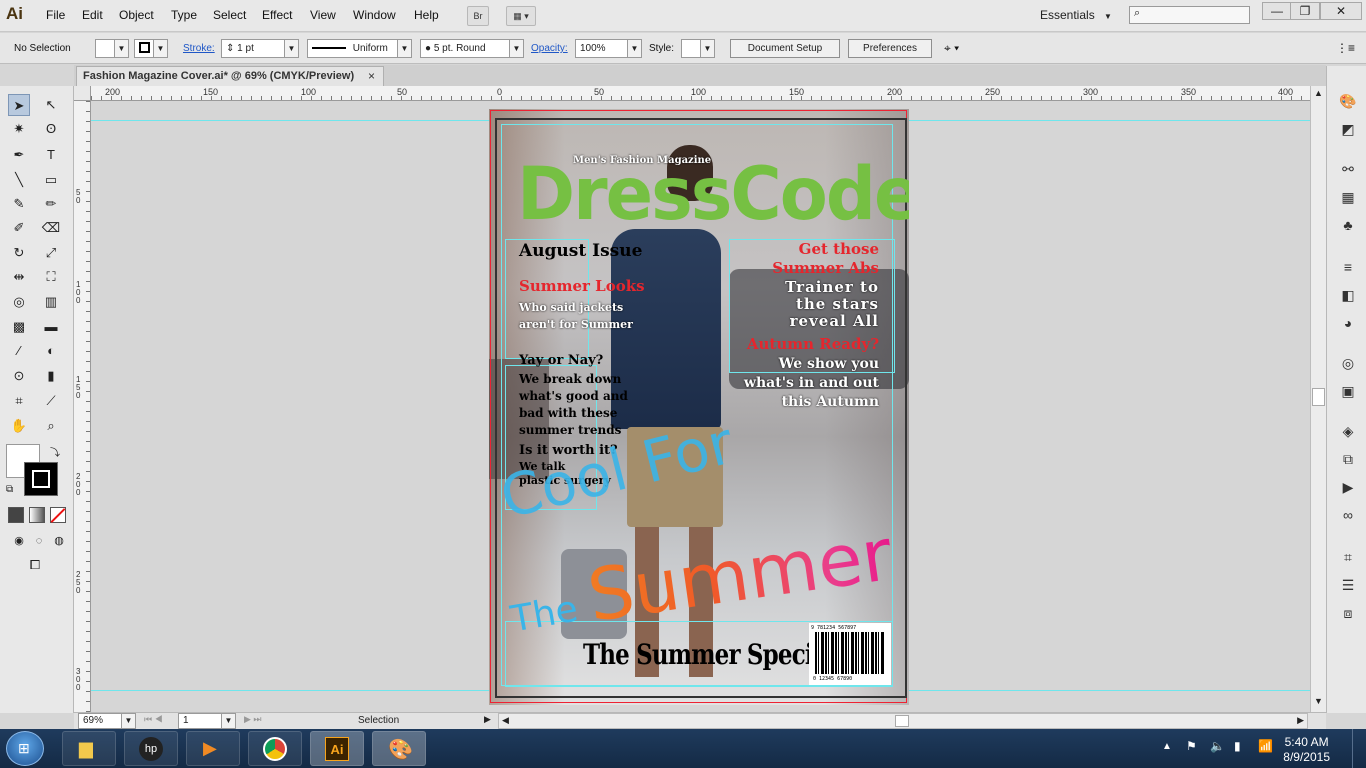  What do you see at coordinates (1345, 48) in the screenshot?
I see `panel-menu-icon: ⋮≡` at bounding box center [1345, 48].